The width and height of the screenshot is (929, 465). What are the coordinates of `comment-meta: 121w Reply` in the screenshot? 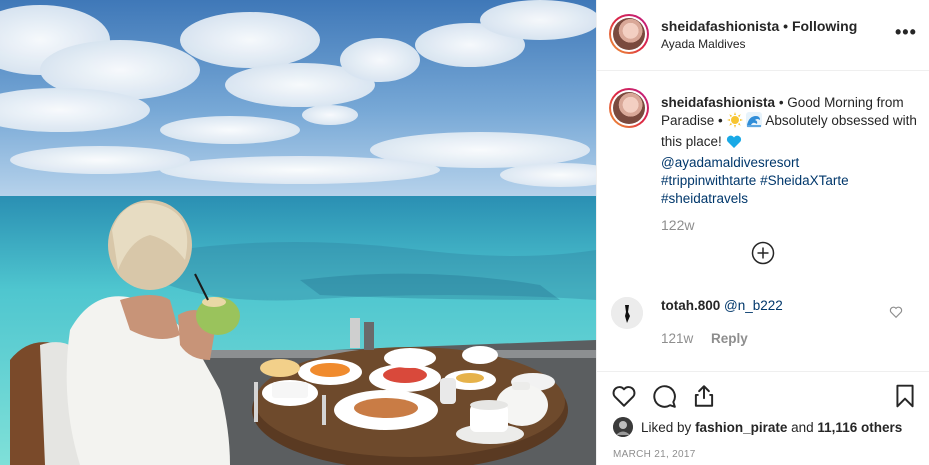 It's located at (704, 338).